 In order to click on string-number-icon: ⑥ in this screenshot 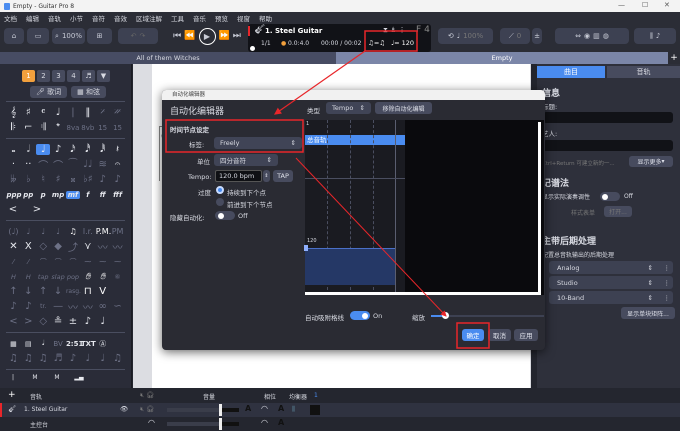, I will do `click(118, 277)`.